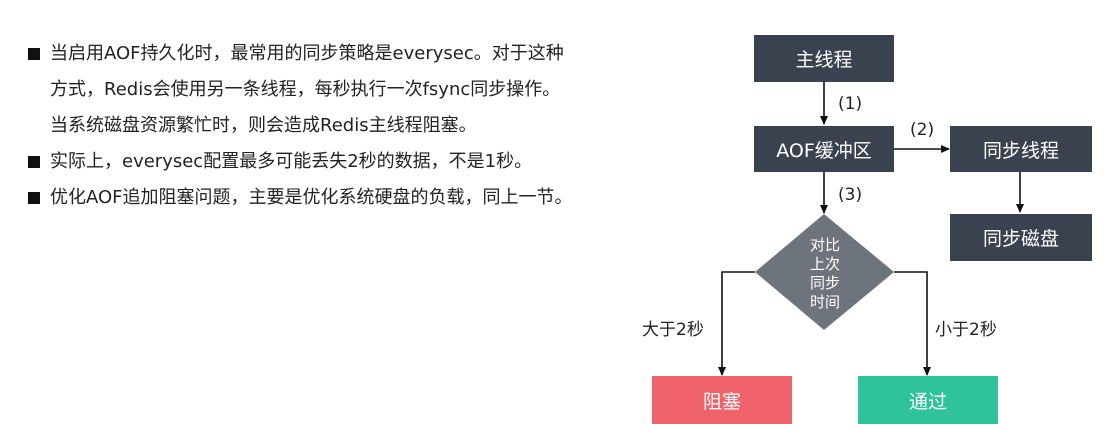 Image resolution: width=1109 pixels, height=436 pixels. What do you see at coordinates (673, 330) in the screenshot?
I see `greater-label: 大于2秒` at bounding box center [673, 330].